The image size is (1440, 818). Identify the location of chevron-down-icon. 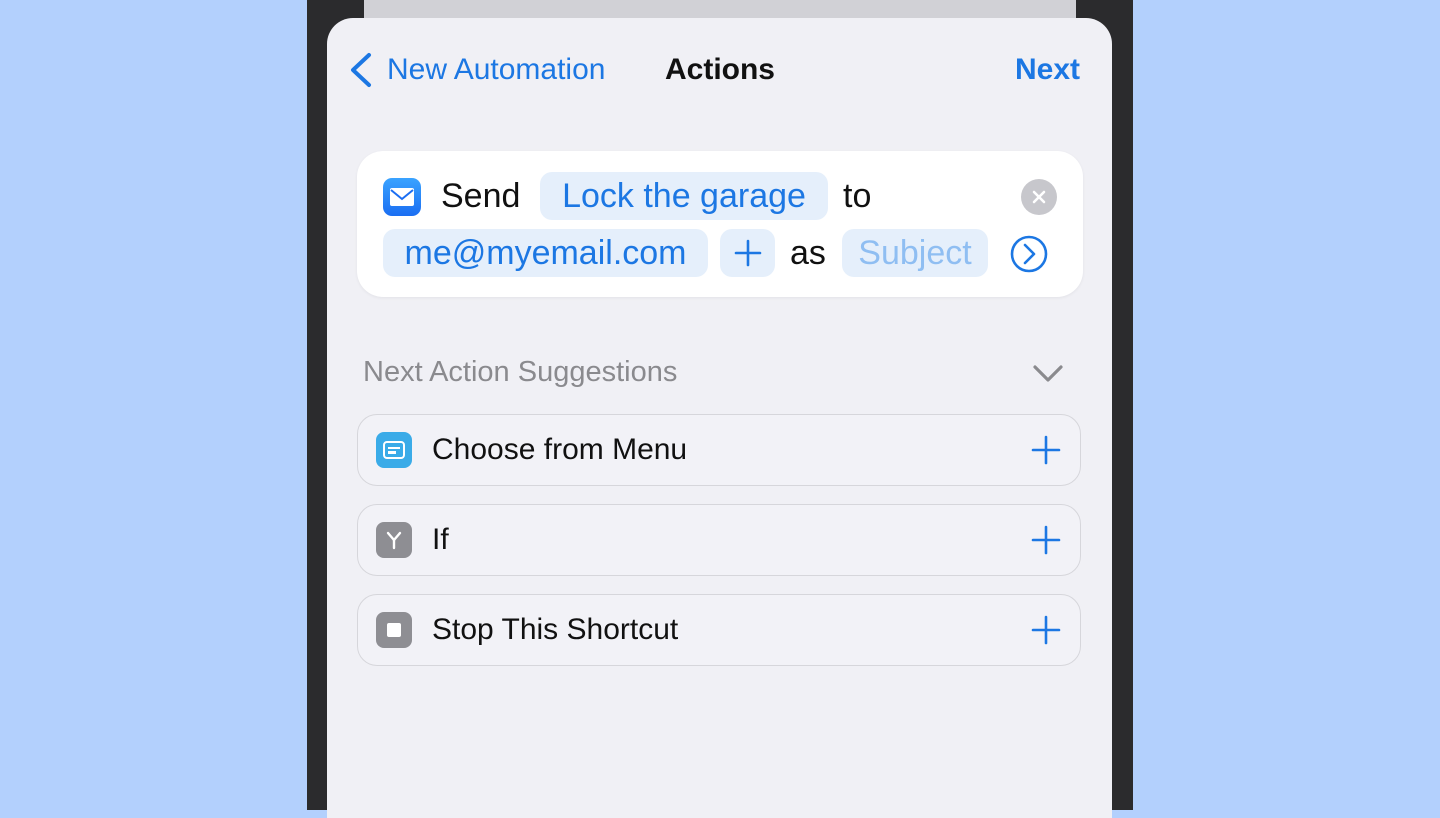
(1048, 373).